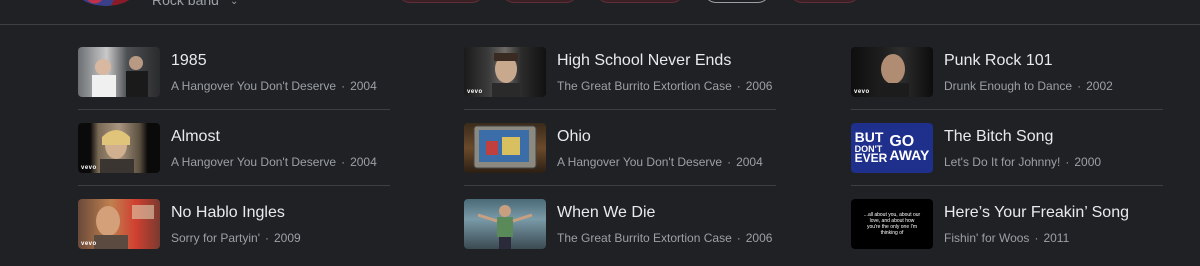 The width and height of the screenshot is (1200, 266). I want to click on song-meta: Fishin' for Woos · 2011, so click(1006, 238).